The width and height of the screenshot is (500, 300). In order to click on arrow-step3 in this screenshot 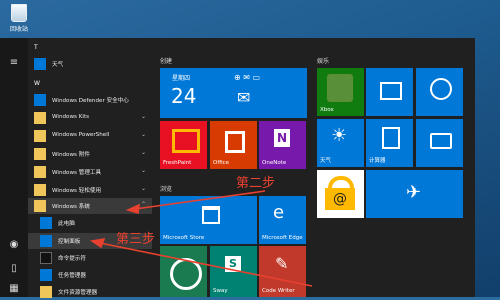, I will do `click(206, 264)`.